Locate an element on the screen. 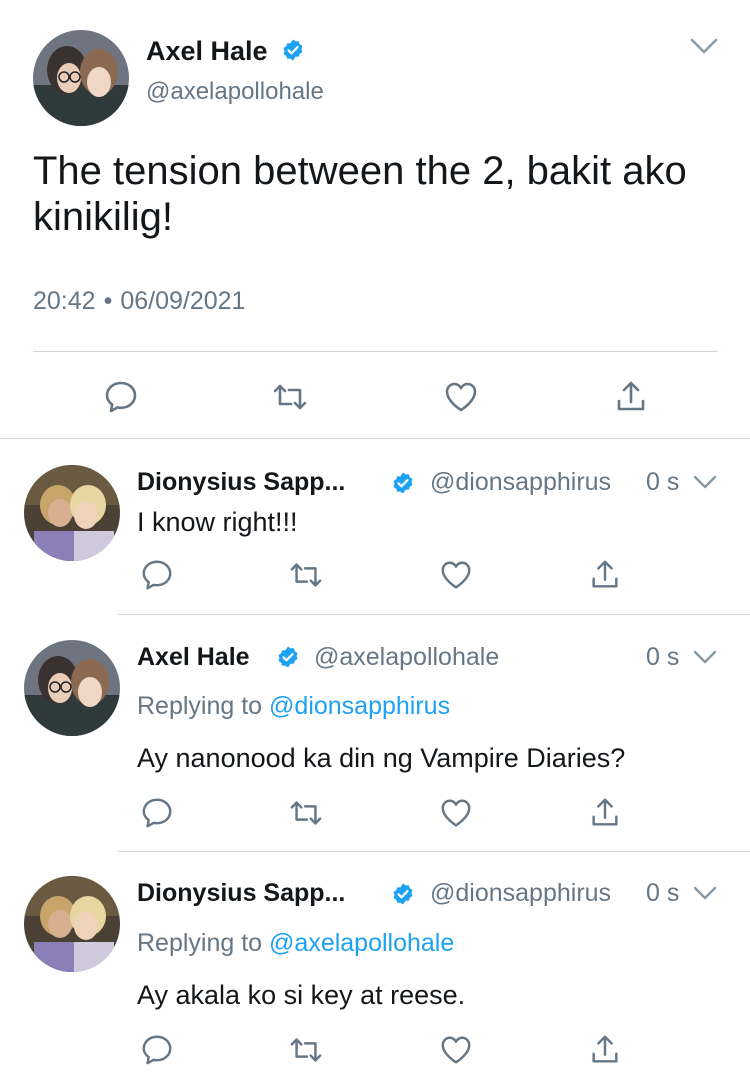 This screenshot has width=750, height=1082. tweet-date: 06/09/2021 is located at coordinates (183, 301).